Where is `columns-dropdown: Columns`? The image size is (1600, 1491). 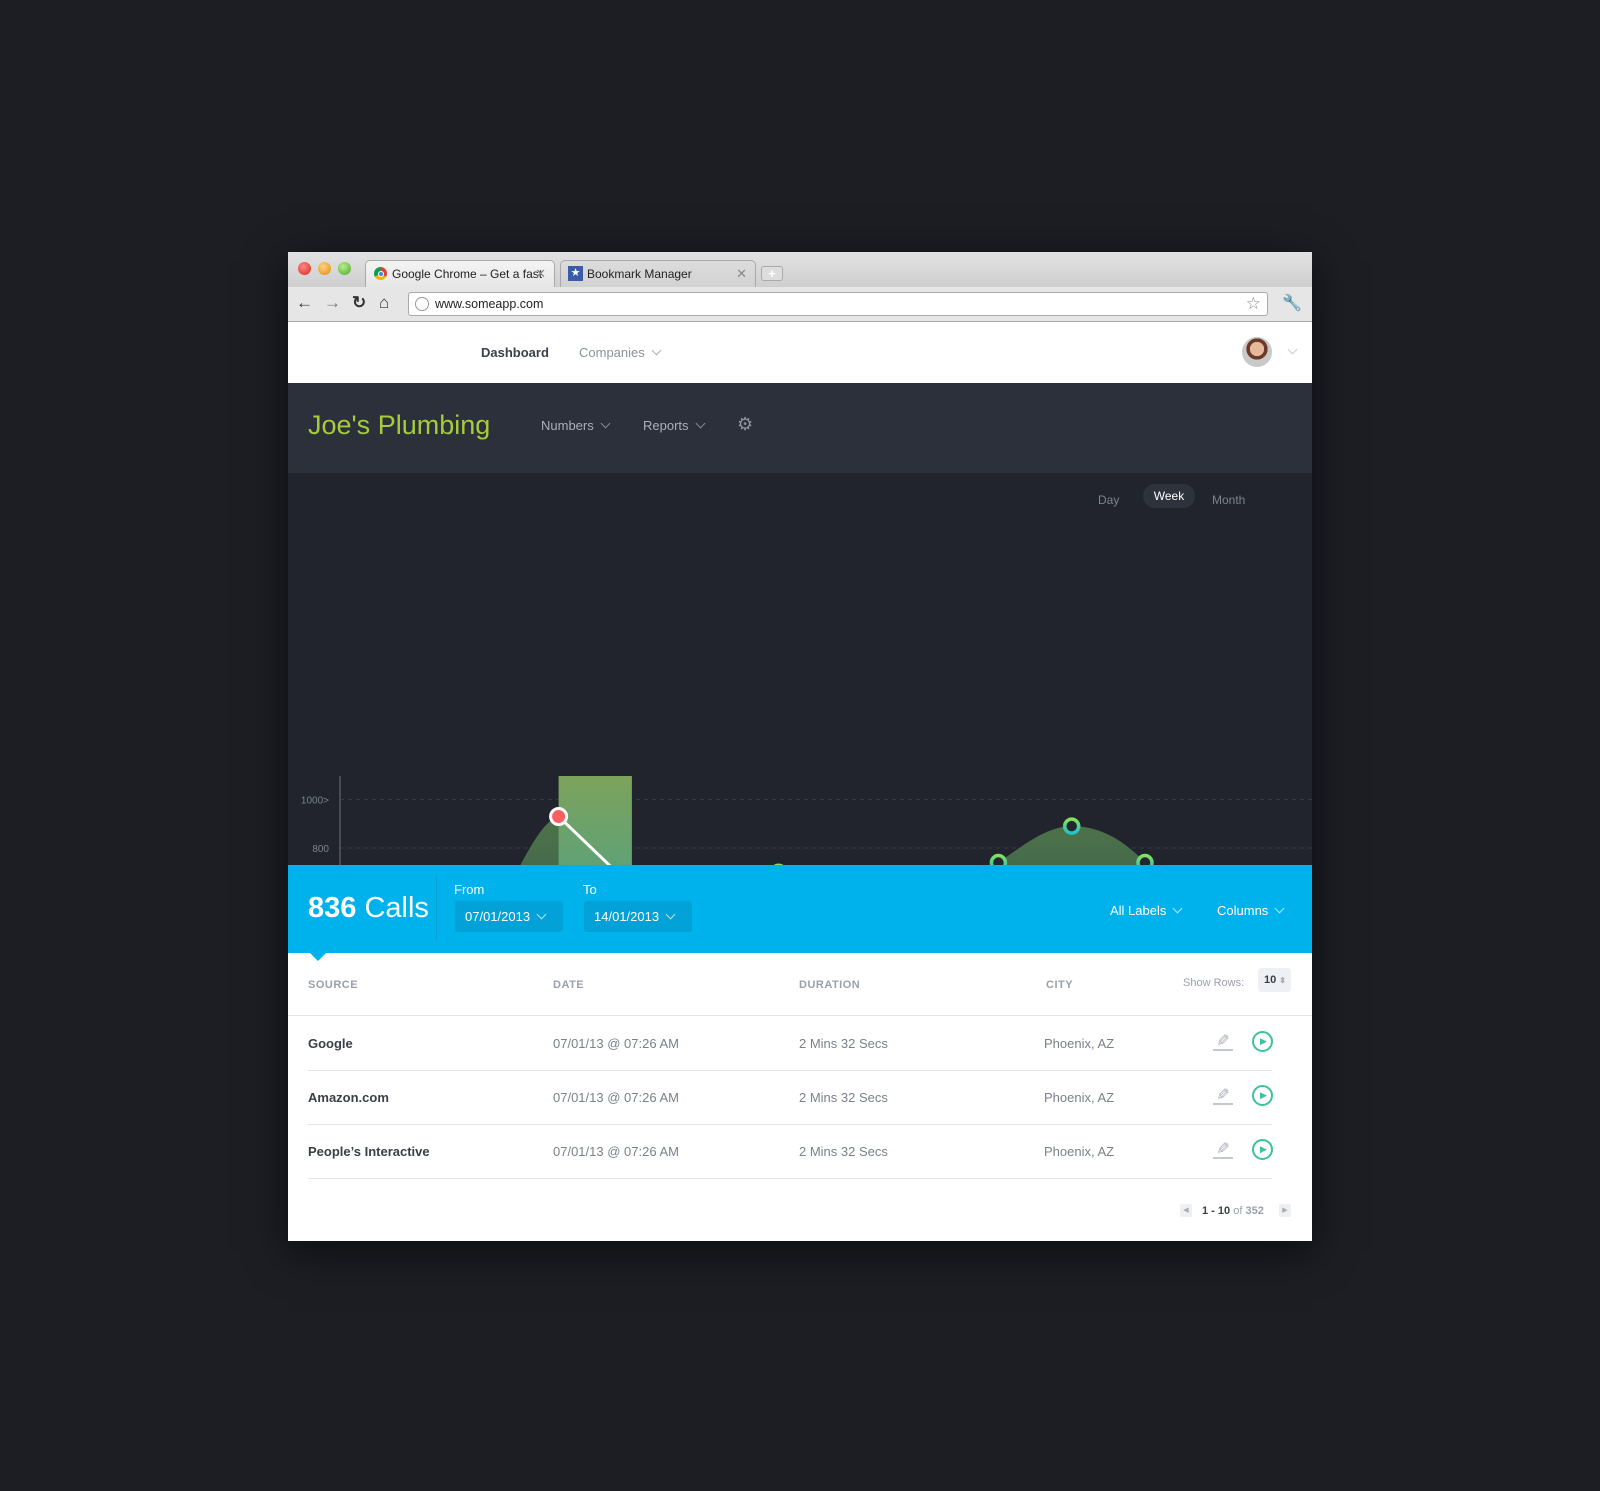 columns-dropdown: Columns is located at coordinates (1251, 910).